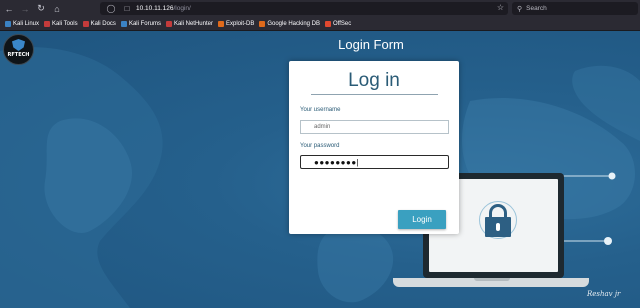 The image size is (640, 308). I want to click on heading-divider, so click(374, 94).